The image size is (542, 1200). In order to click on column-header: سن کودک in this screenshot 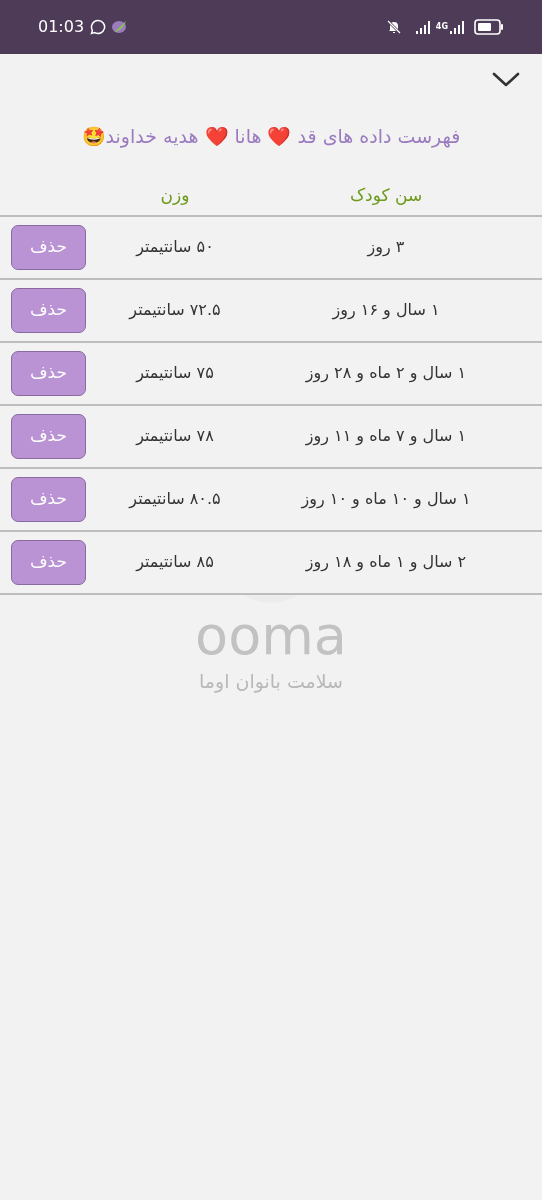, I will do `click(386, 195)`.